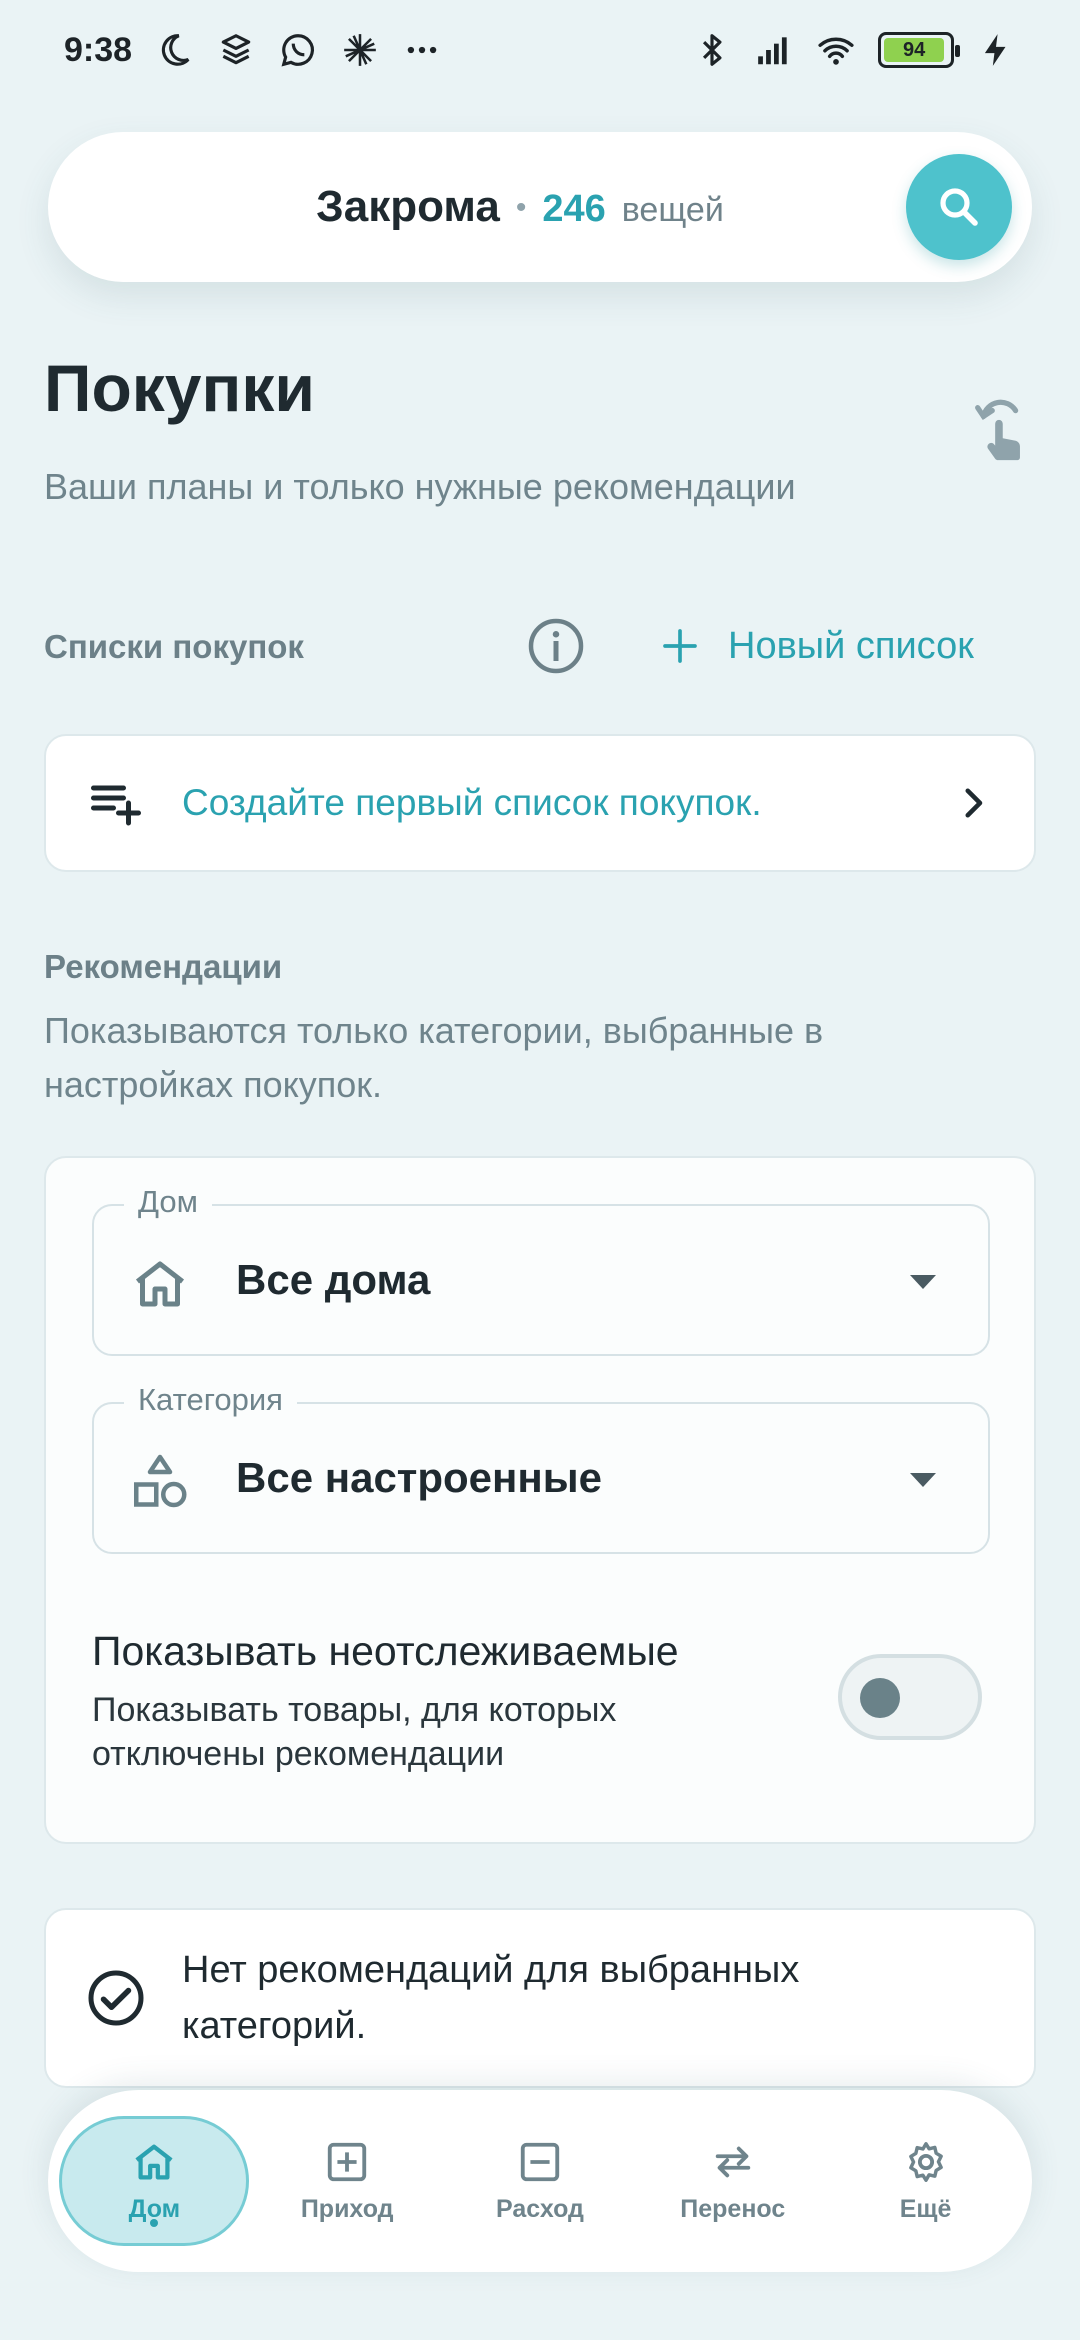 This screenshot has height=2340, width=1080. What do you see at coordinates (541, 1270) in the screenshot?
I see `home-select: Дом Все дома` at bounding box center [541, 1270].